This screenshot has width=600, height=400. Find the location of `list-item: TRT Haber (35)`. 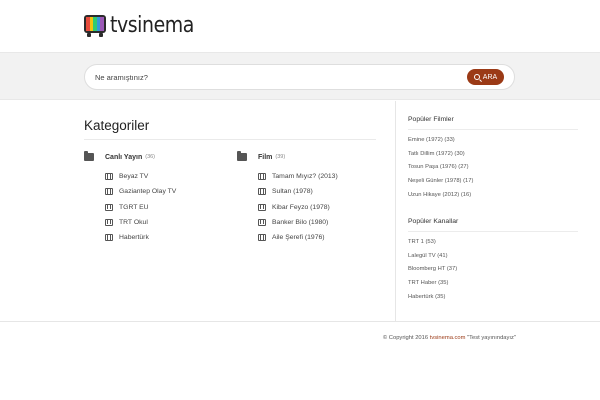

list-item: TRT Haber (35) is located at coordinates (493, 283).